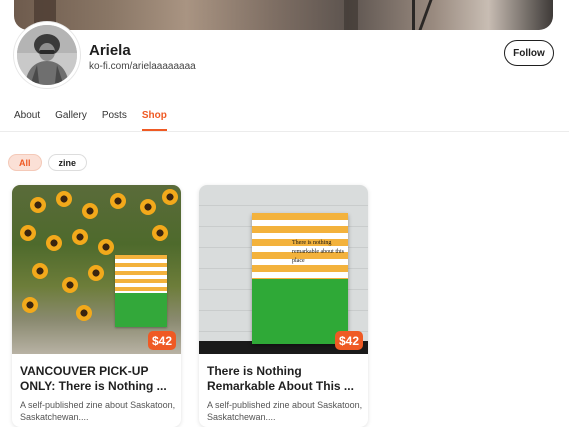  What do you see at coordinates (67, 162) in the screenshot?
I see `filter-chip-zine: zine` at bounding box center [67, 162].